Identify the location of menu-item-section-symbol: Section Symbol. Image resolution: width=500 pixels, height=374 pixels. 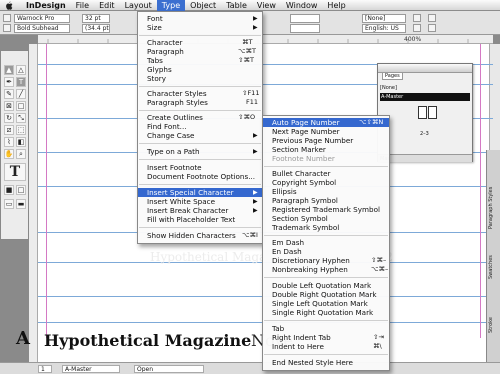
(326, 218).